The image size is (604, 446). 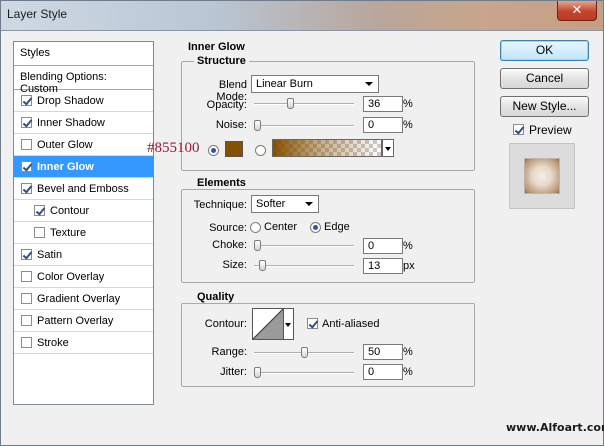 I want to click on opacity-field: 36, so click(x=383, y=104).